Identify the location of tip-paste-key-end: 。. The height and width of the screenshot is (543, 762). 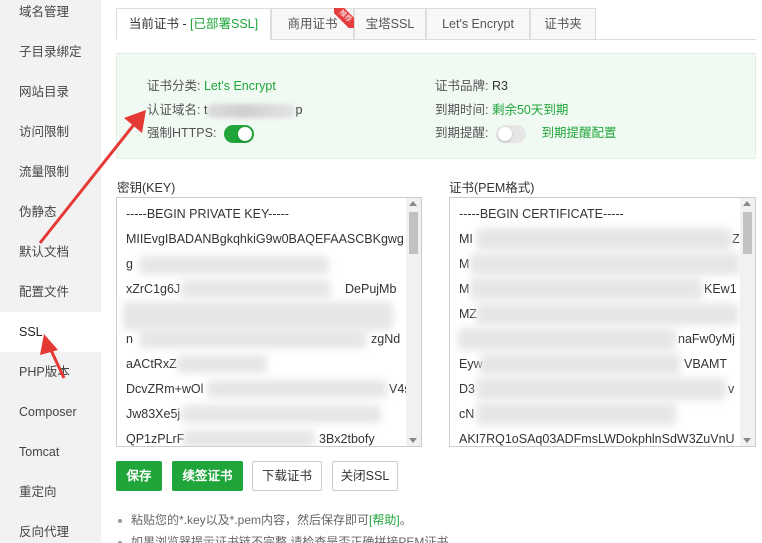
(405, 520).